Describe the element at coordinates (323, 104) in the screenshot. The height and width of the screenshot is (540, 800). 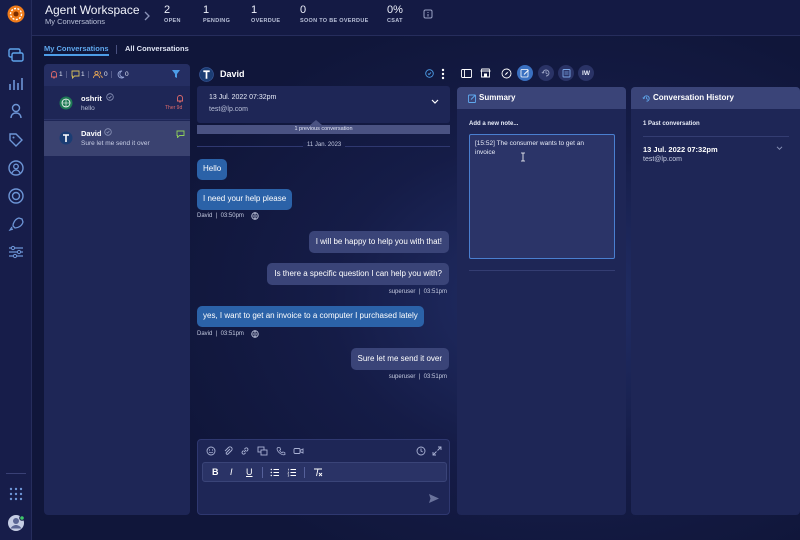
I see `previous-conversation-card: 13 Jul. 2022 07:32pm test@lp.com` at that location.